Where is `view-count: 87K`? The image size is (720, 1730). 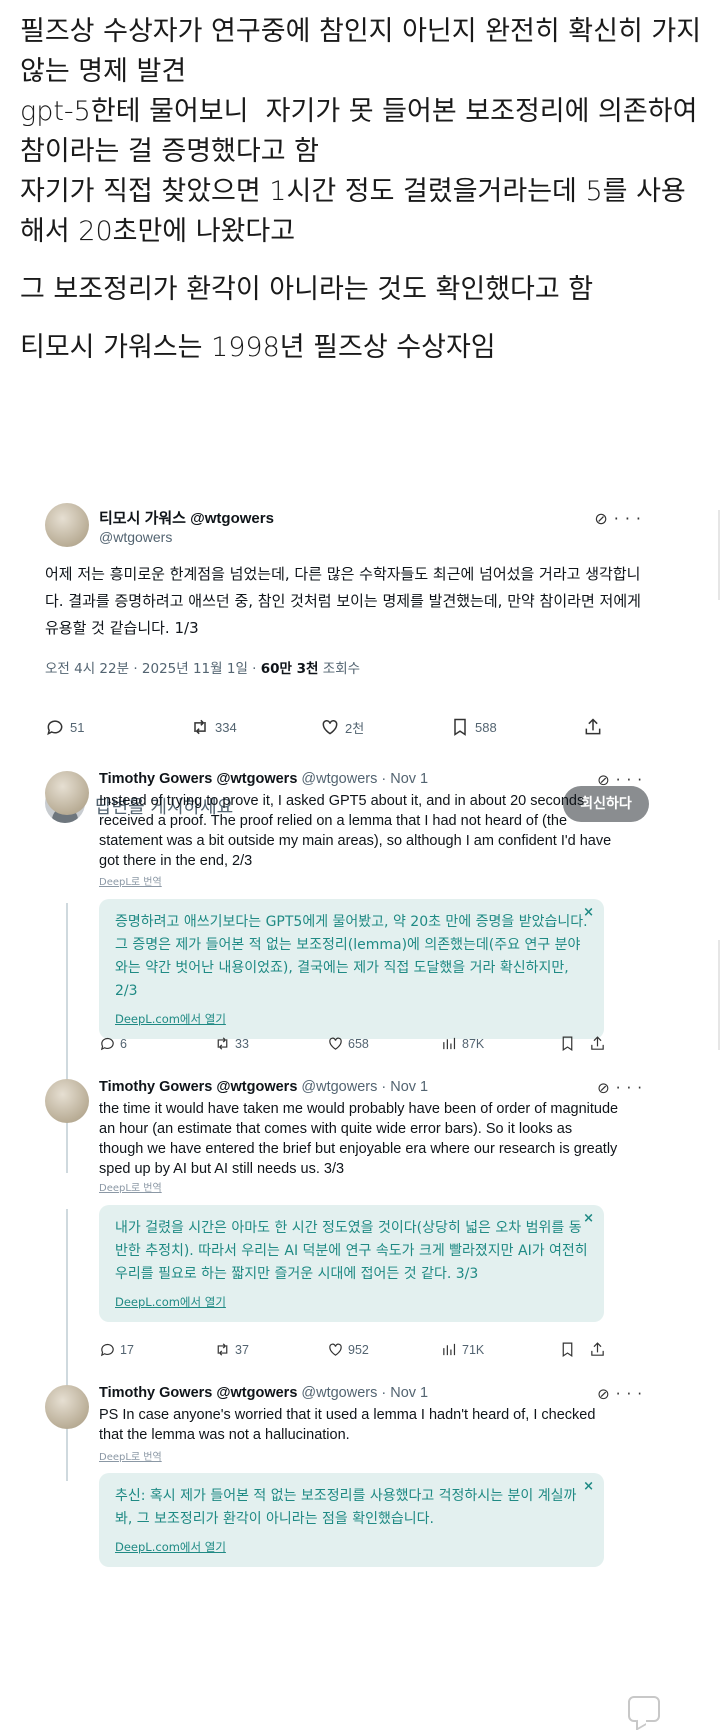
view-count: 87K is located at coordinates (473, 1043).